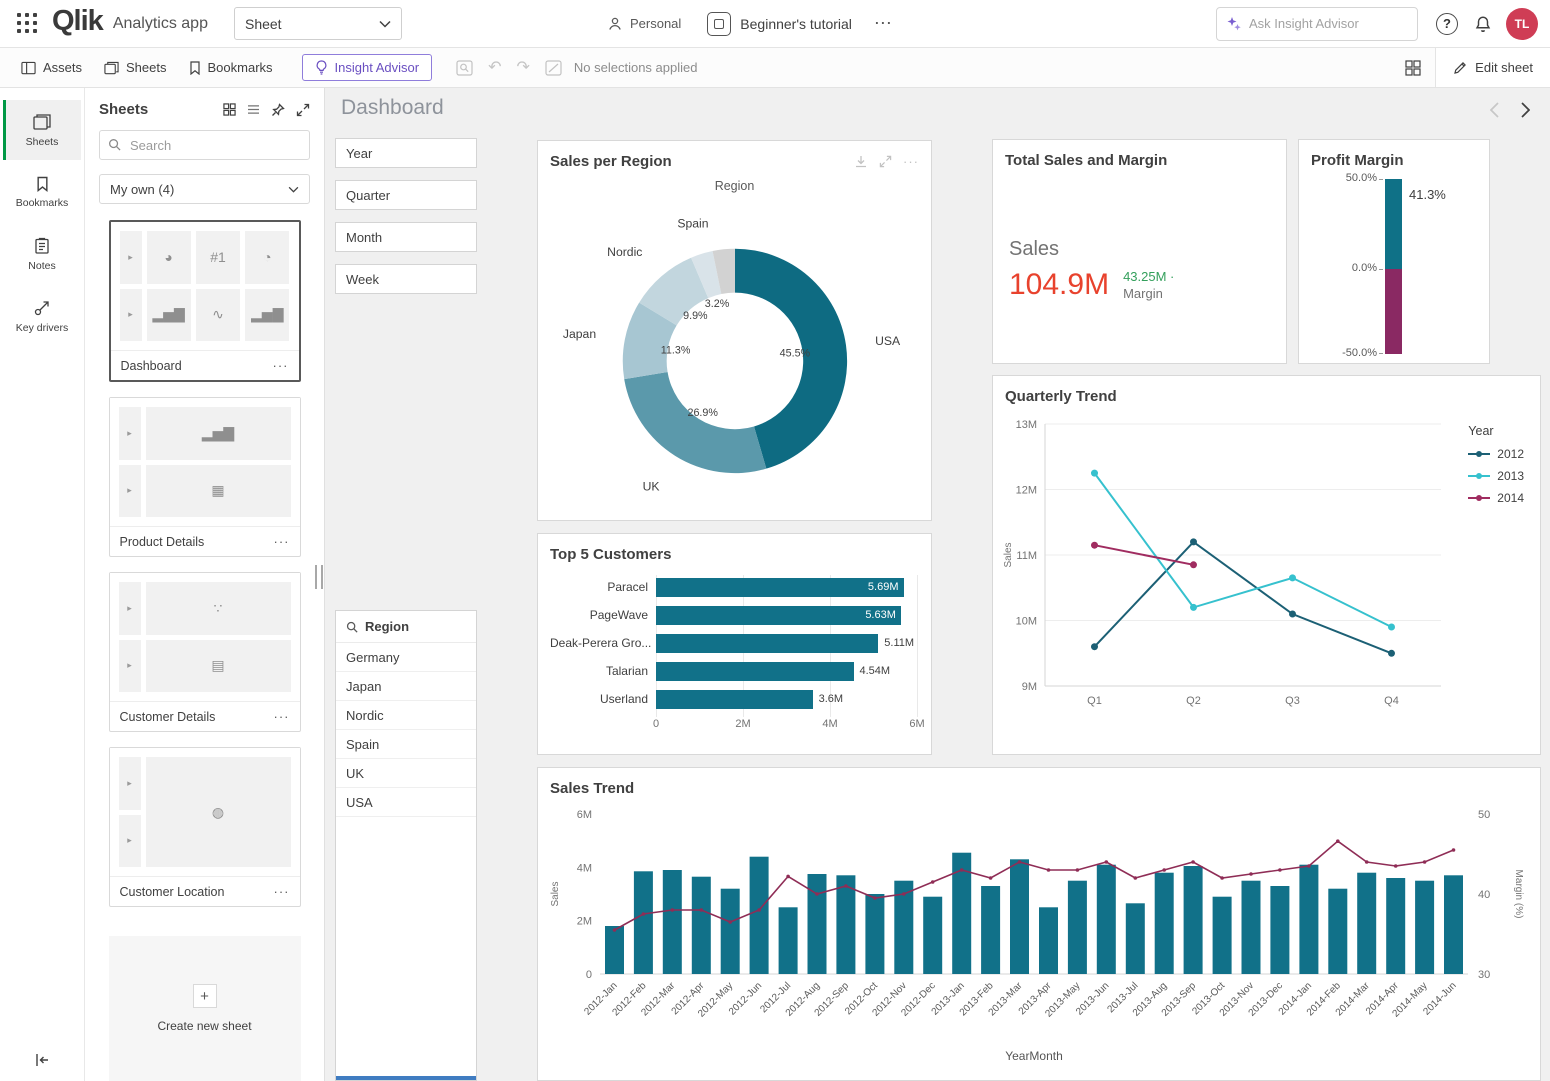 This screenshot has height=1081, width=1550. I want to click on panel-resize-handle, so click(319, 577).